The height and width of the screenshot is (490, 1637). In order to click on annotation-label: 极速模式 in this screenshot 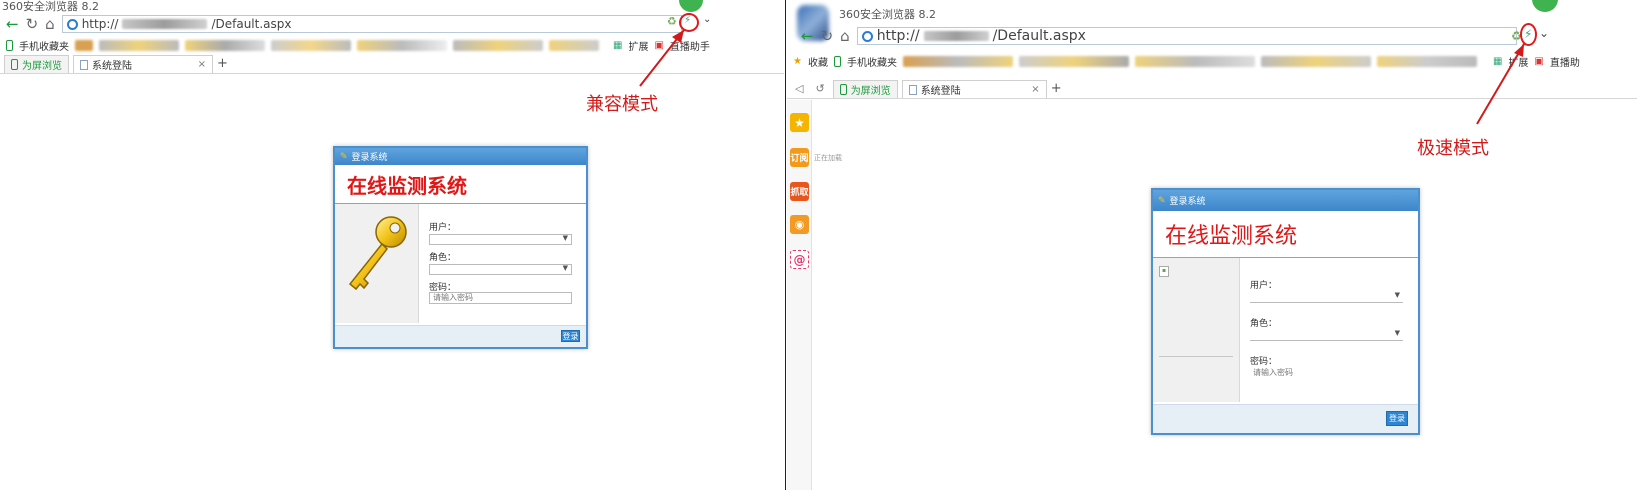, I will do `click(1453, 148)`.